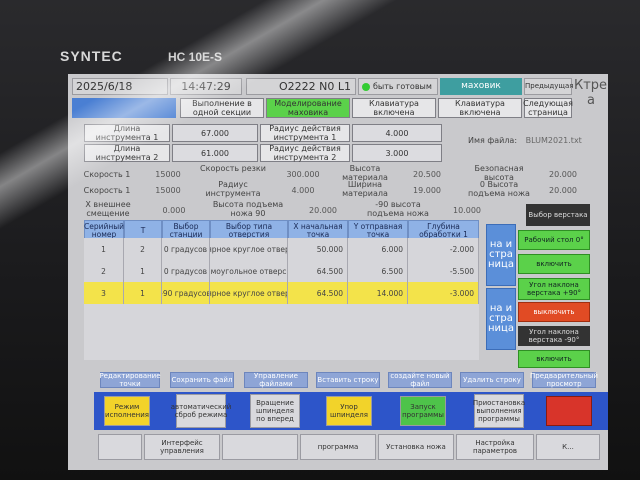 The width and height of the screenshot is (640, 480). What do you see at coordinates (130, 380) in the screenshot?
I see `softkey-edit-point: Редактирование точки` at bounding box center [130, 380].